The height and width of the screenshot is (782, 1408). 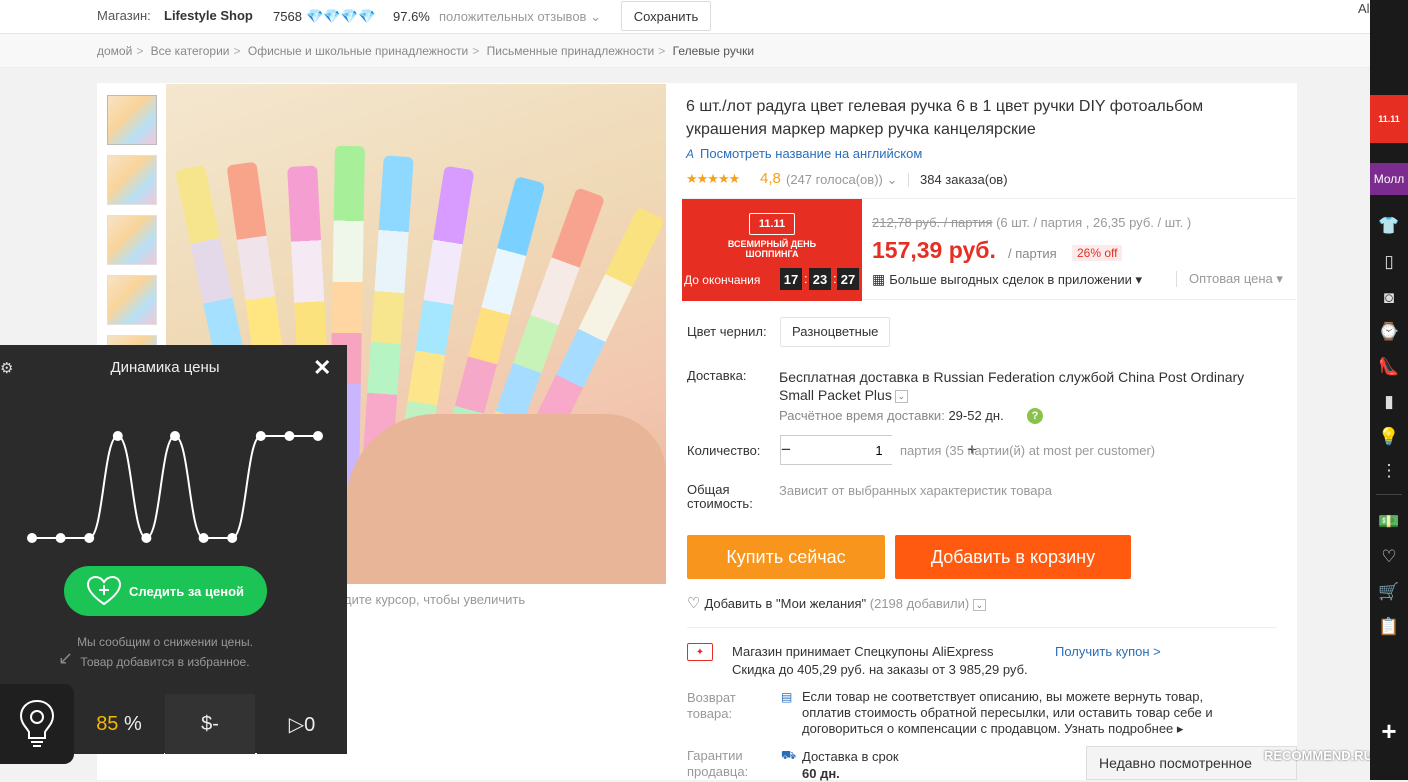 What do you see at coordinates (878, 450) in the screenshot?
I see `quantity-stepper: − +` at bounding box center [878, 450].